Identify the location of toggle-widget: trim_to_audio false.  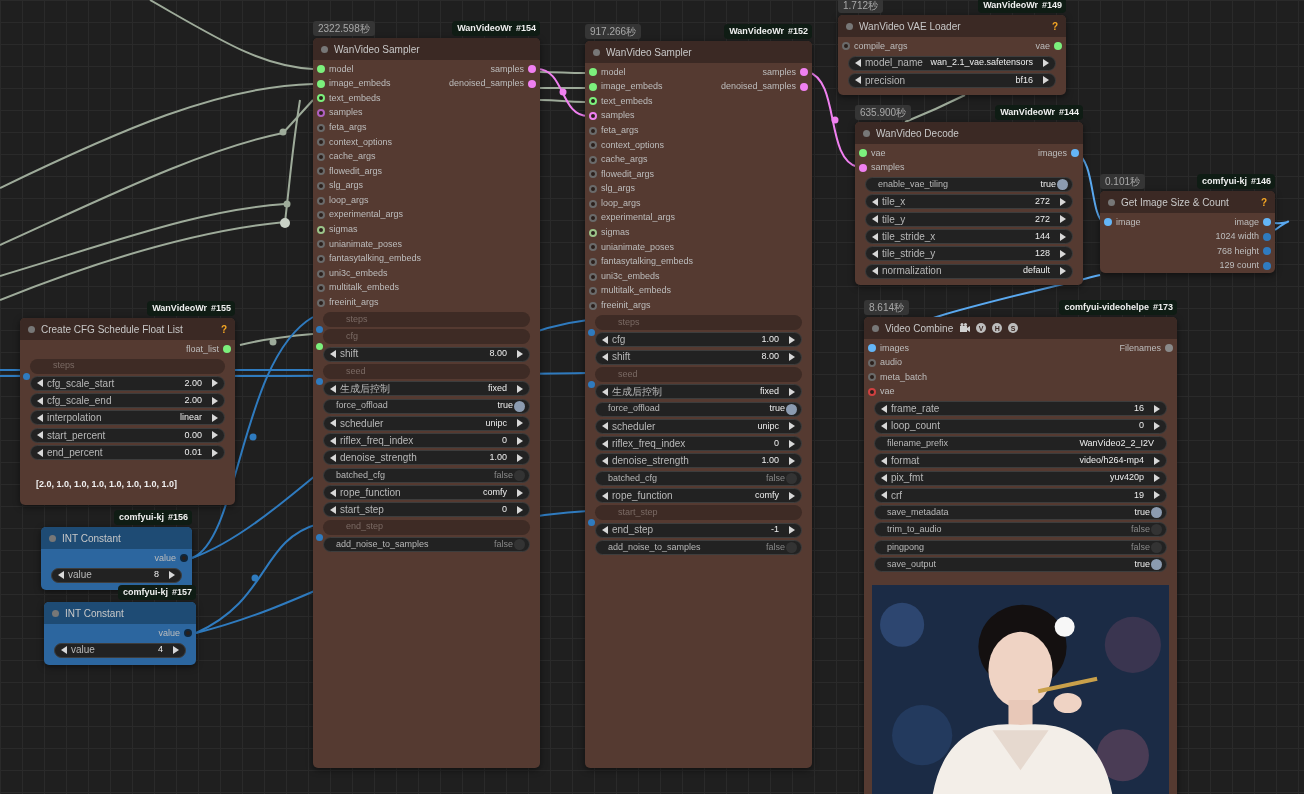
(1020, 530).